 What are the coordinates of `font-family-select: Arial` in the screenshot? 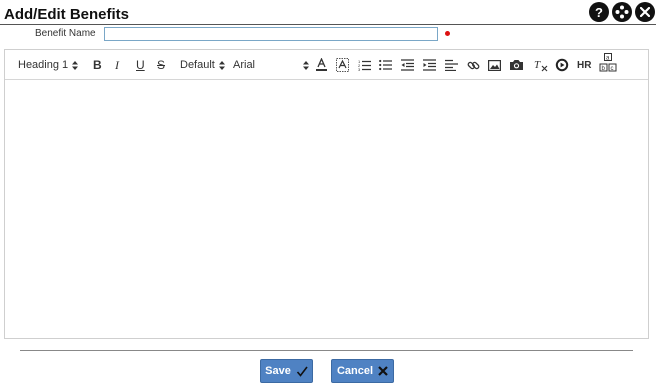 It's located at (271, 65).